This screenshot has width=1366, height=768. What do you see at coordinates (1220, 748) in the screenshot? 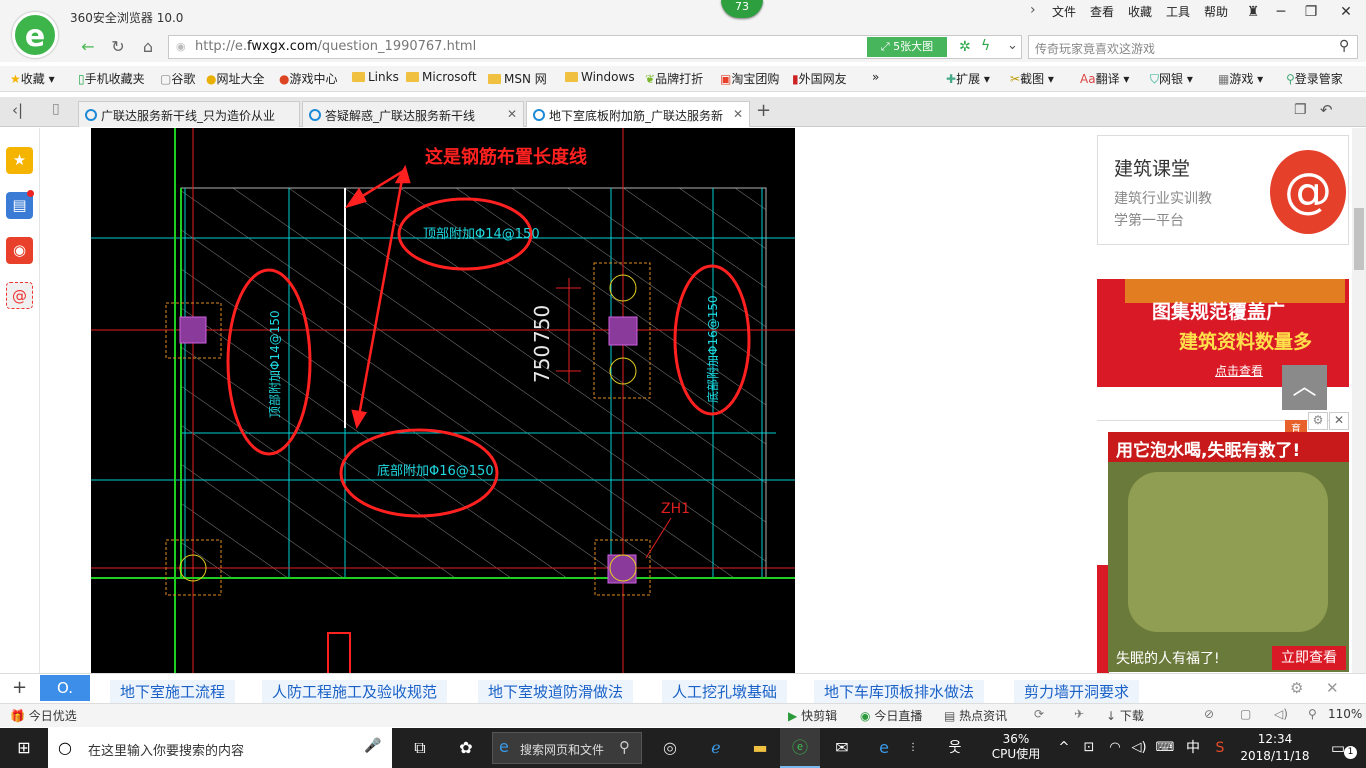
I see `sogou-icon: S` at bounding box center [1220, 748].